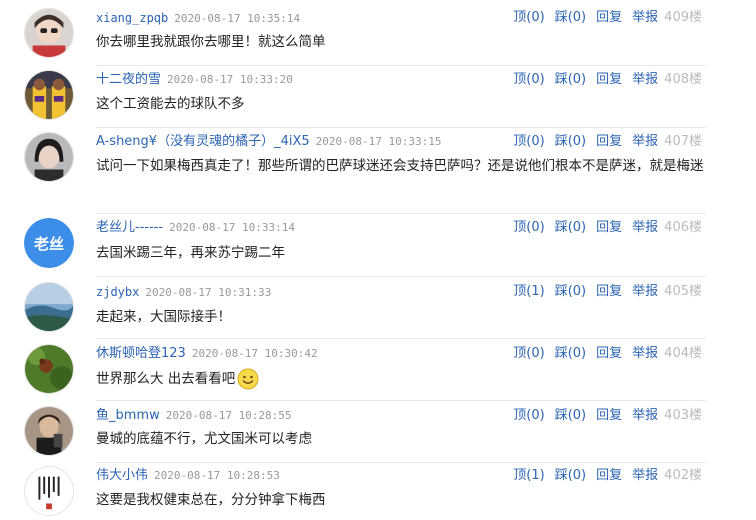  Describe the element at coordinates (128, 79) in the screenshot. I see `username-link: 十二夜的雪` at that location.